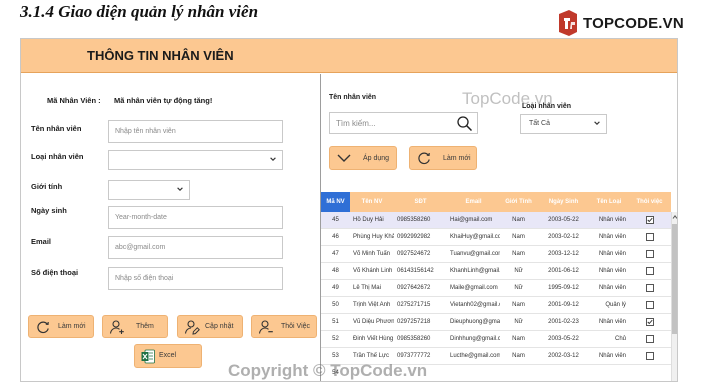  I want to click on phone-input: Nhập số điện thoại, so click(195, 278).